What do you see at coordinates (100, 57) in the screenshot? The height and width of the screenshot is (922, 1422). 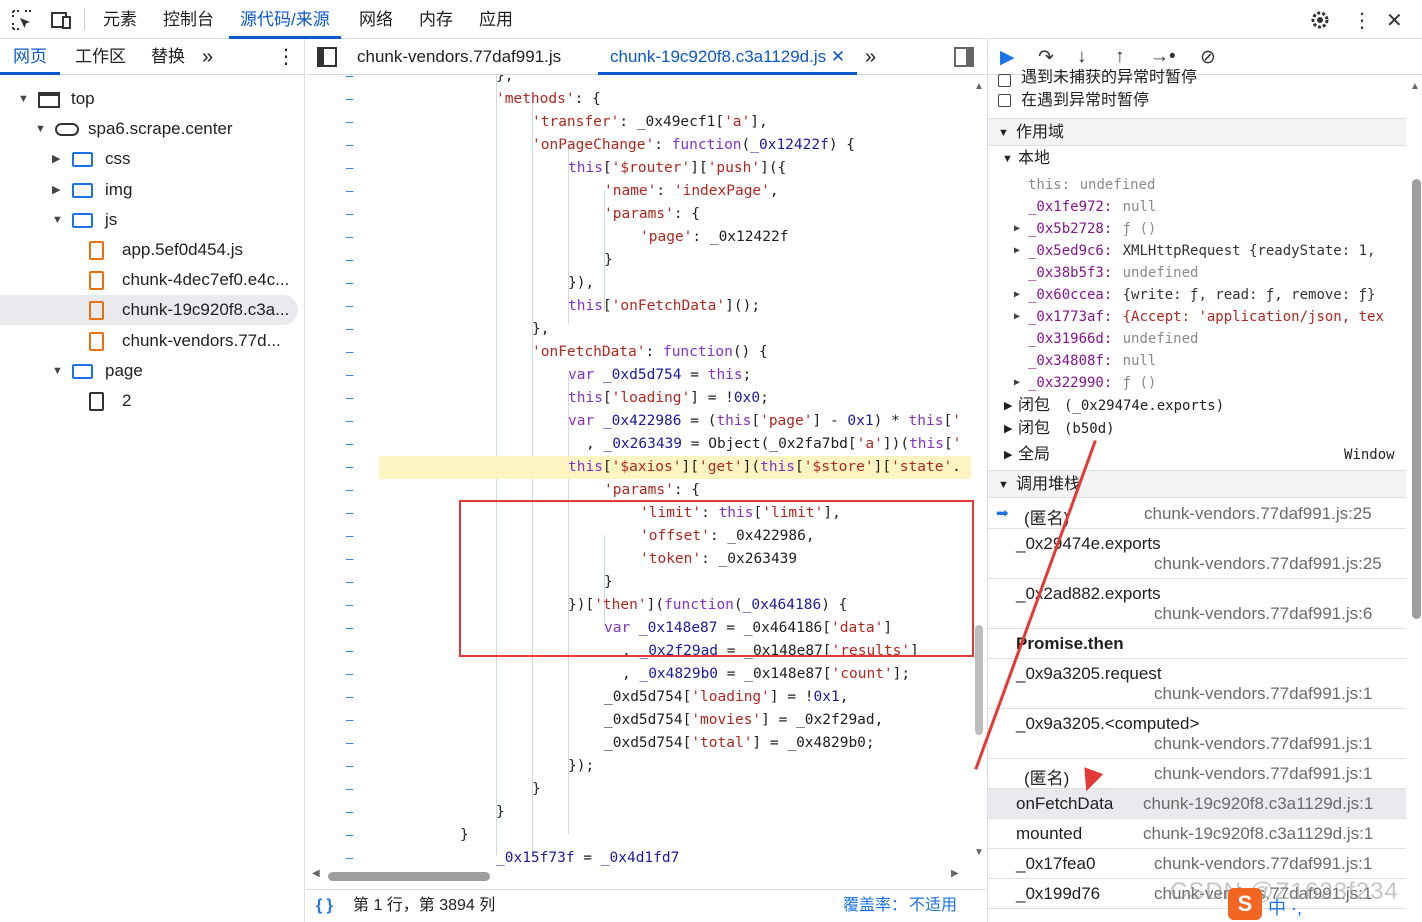 I see `tab-workspace: 工作区` at bounding box center [100, 57].